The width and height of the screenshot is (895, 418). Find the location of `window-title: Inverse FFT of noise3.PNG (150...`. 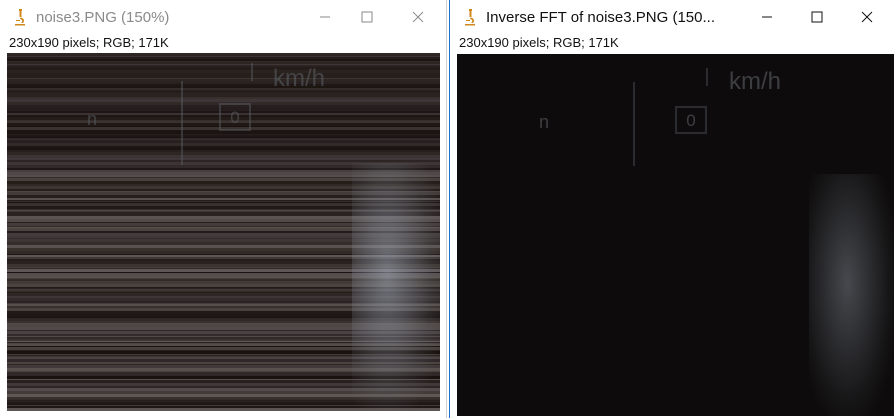

window-title: Inverse FFT of noise3.PNG (150... is located at coordinates (600, 17).